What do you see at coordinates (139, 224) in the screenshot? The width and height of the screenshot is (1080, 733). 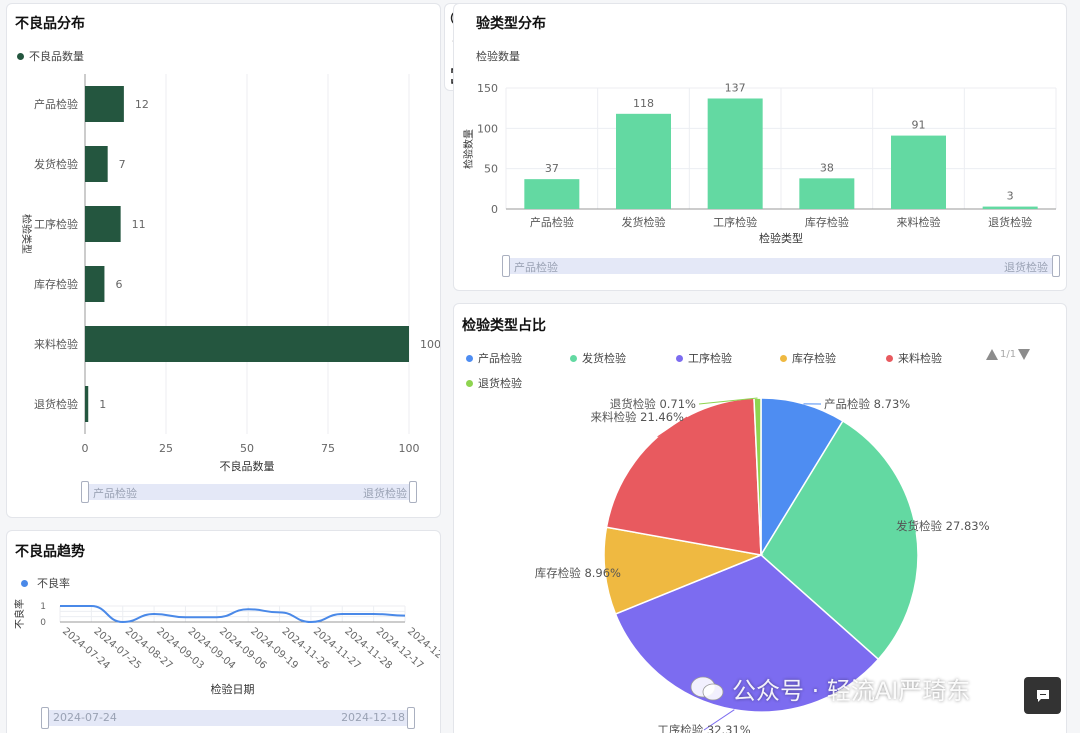 I see `bar-value-label: 11` at bounding box center [139, 224].